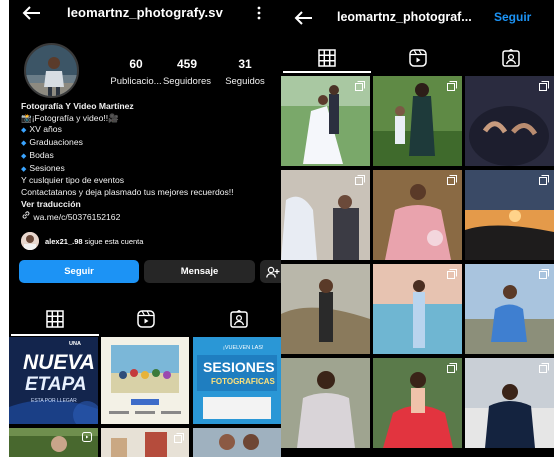 Image resolution: width=554 pixels, height=457 pixels. Describe the element at coordinates (114, 241) in the screenshot. I see `follower-text: sigue esta cuenta` at that location.